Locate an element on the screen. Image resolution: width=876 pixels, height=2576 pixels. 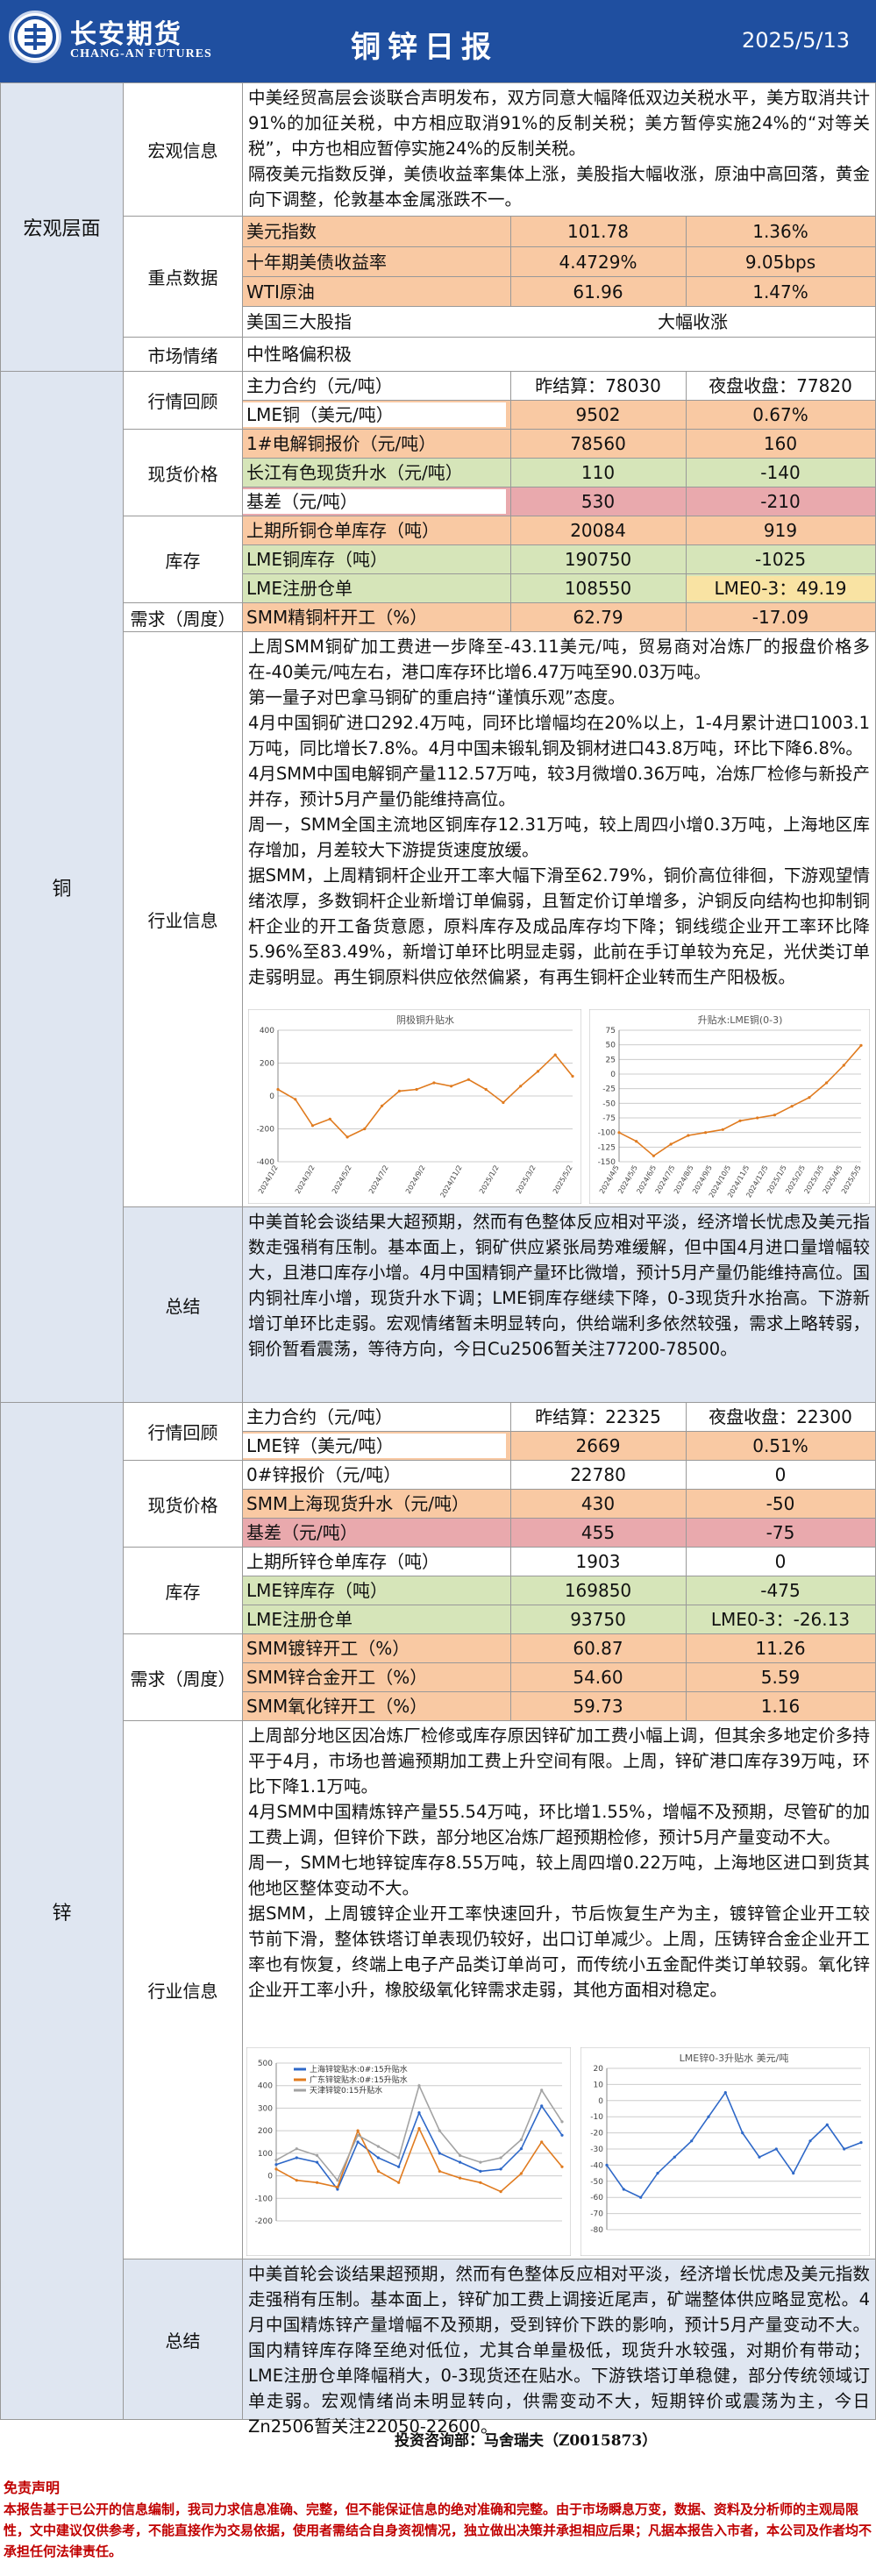
chart-title: LME锌0-3升贴水 美元/吨 is located at coordinates (734, 2058).